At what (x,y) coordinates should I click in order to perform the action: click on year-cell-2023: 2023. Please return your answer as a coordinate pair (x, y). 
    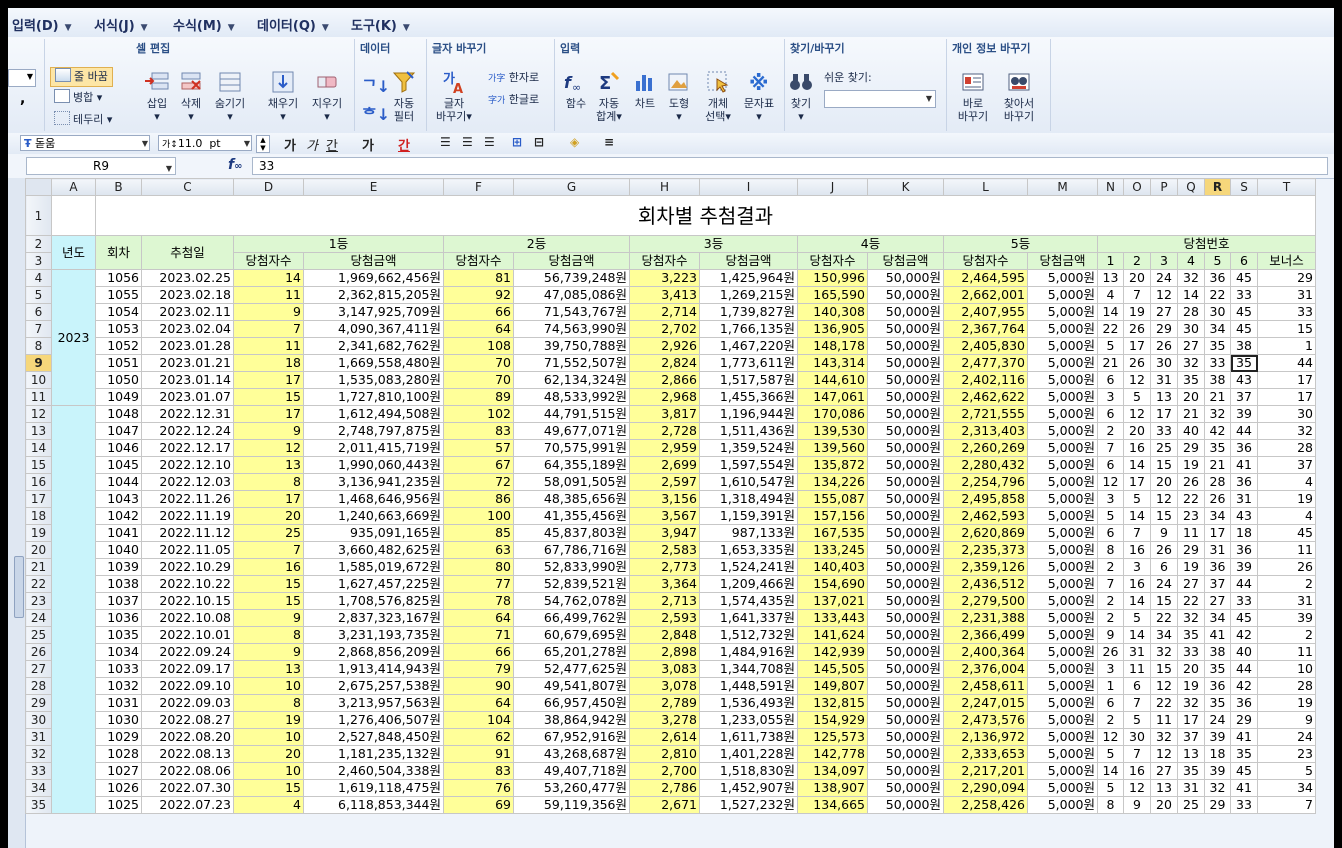
    Looking at the image, I should click on (73, 337).